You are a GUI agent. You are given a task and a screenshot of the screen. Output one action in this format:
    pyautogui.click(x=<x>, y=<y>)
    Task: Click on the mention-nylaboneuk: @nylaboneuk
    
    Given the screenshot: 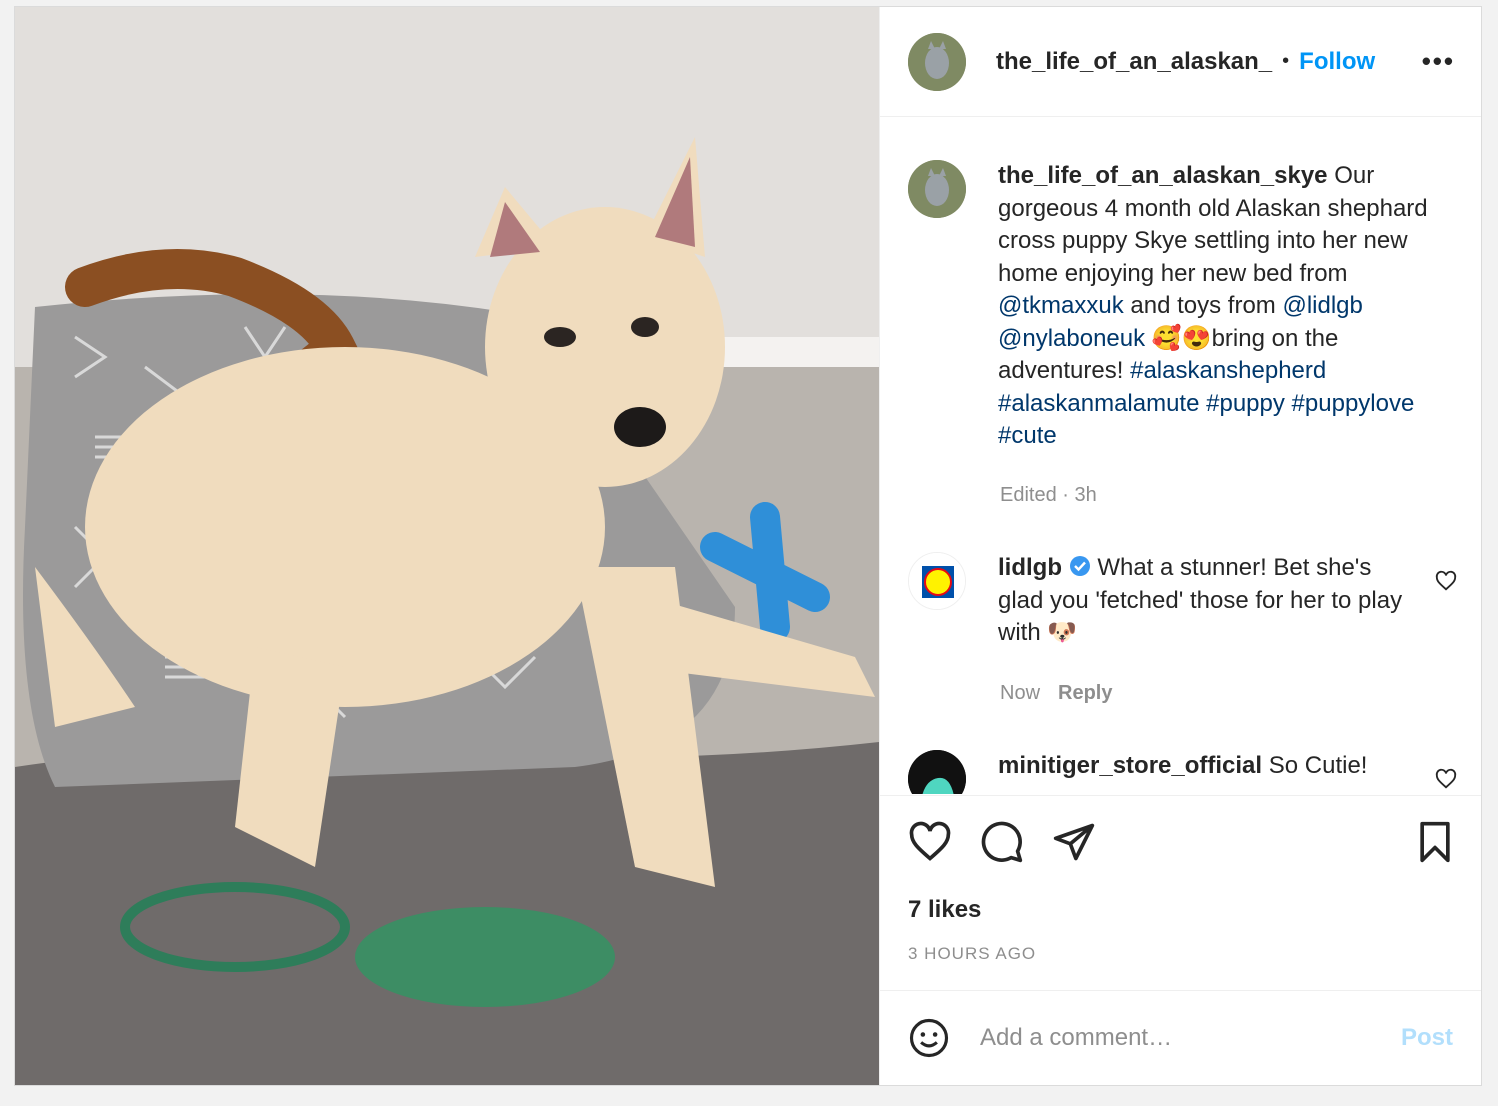 What is the action you would take?
    pyautogui.click(x=1071, y=338)
    